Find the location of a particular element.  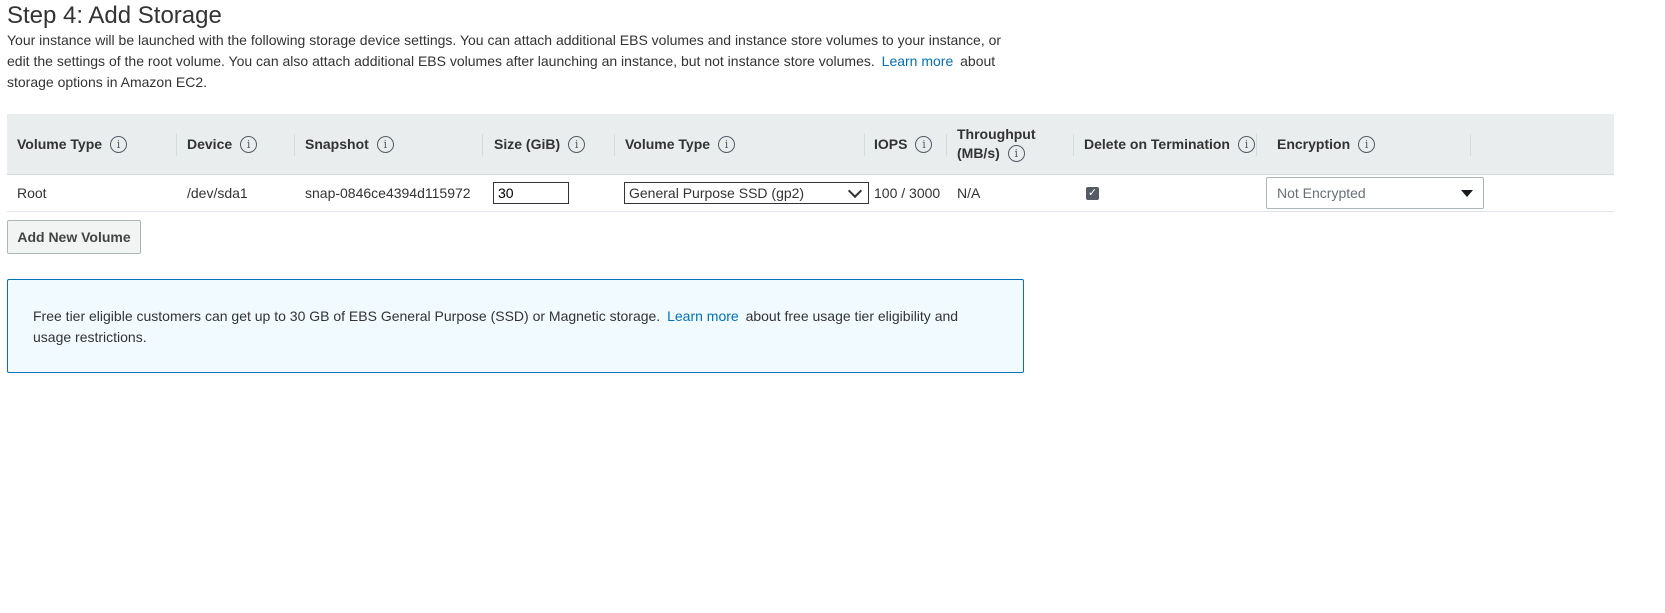

header-throughput: Throughput (MB/s) i is located at coordinates (996, 144).